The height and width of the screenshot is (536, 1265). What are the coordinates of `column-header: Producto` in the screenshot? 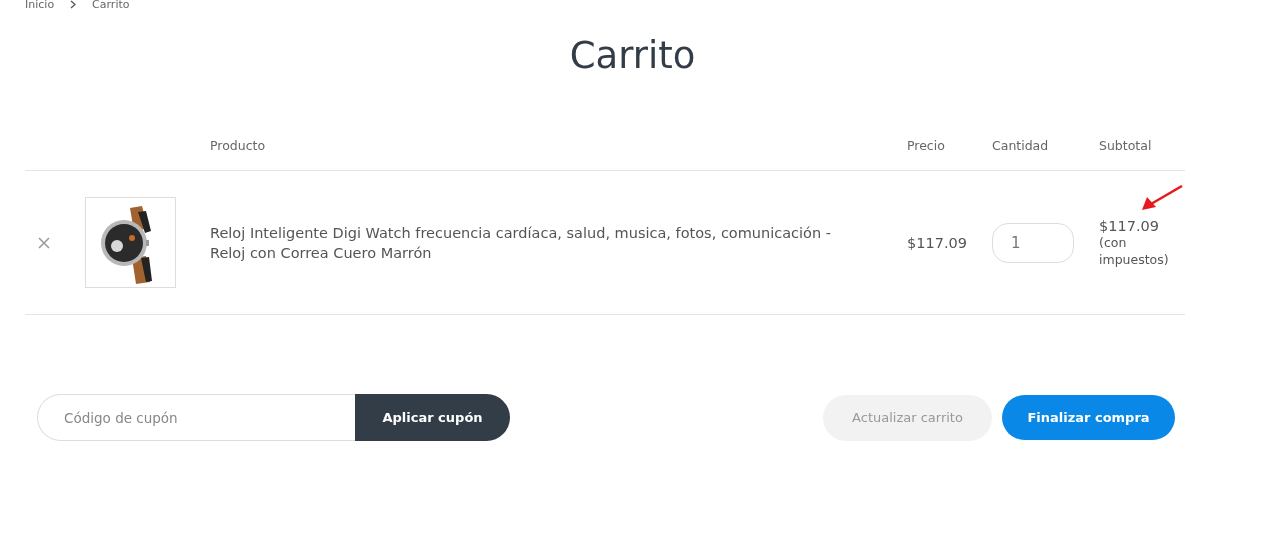 It's located at (238, 145).